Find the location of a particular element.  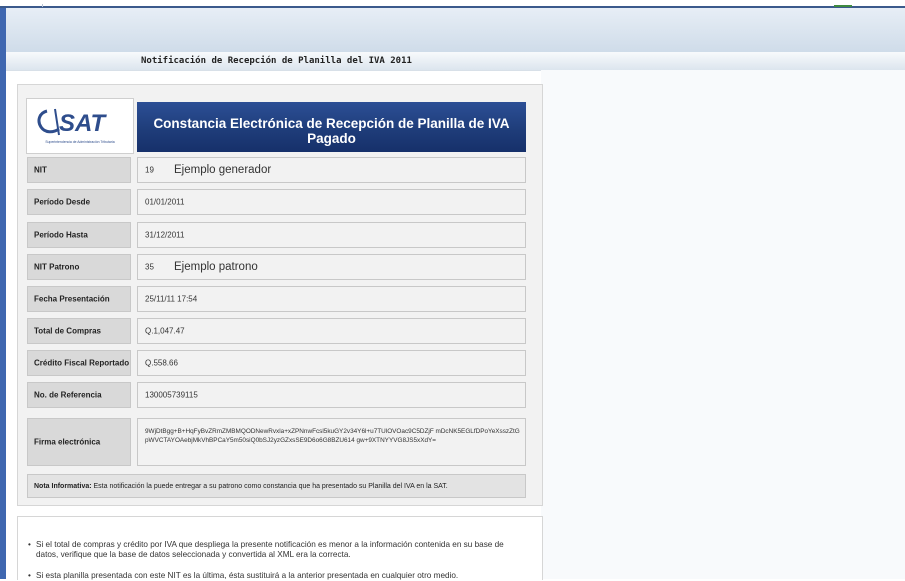

value-periodo-desde: 01/01/2011 is located at coordinates (331, 202).